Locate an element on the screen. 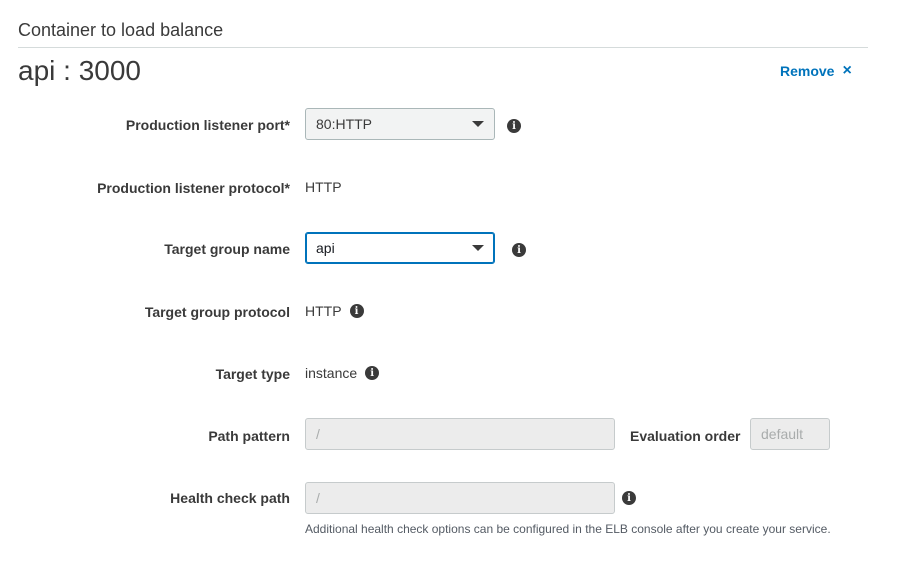  production-listener-port-label: Production listener port* is located at coordinates (207, 125).